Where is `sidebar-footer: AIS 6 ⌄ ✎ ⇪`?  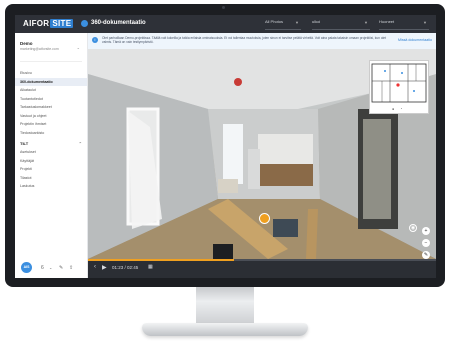
sidebar-footer: AIS 6 ⌄ ✎ ⇪ is located at coordinates (52, 268).